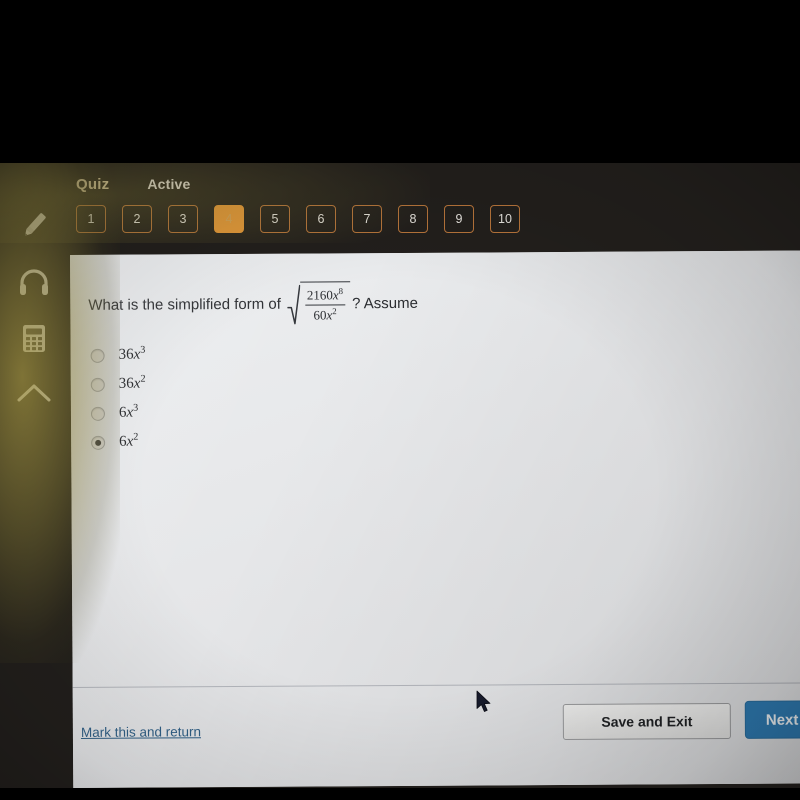  What do you see at coordinates (646, 721) in the screenshot?
I see `save-and-exit-button: Save and Exit` at bounding box center [646, 721].